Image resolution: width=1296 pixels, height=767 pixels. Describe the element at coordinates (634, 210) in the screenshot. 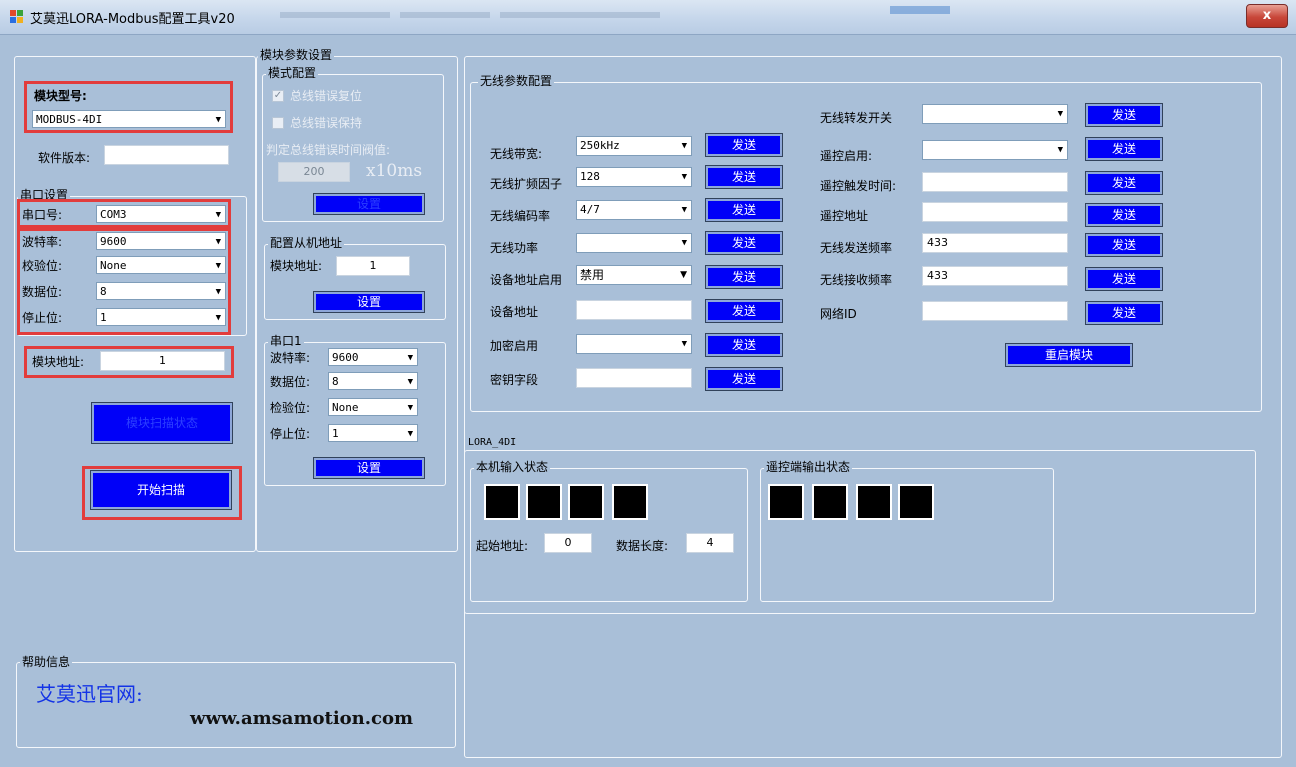

I see `cr-select: 4/7 ▼` at that location.